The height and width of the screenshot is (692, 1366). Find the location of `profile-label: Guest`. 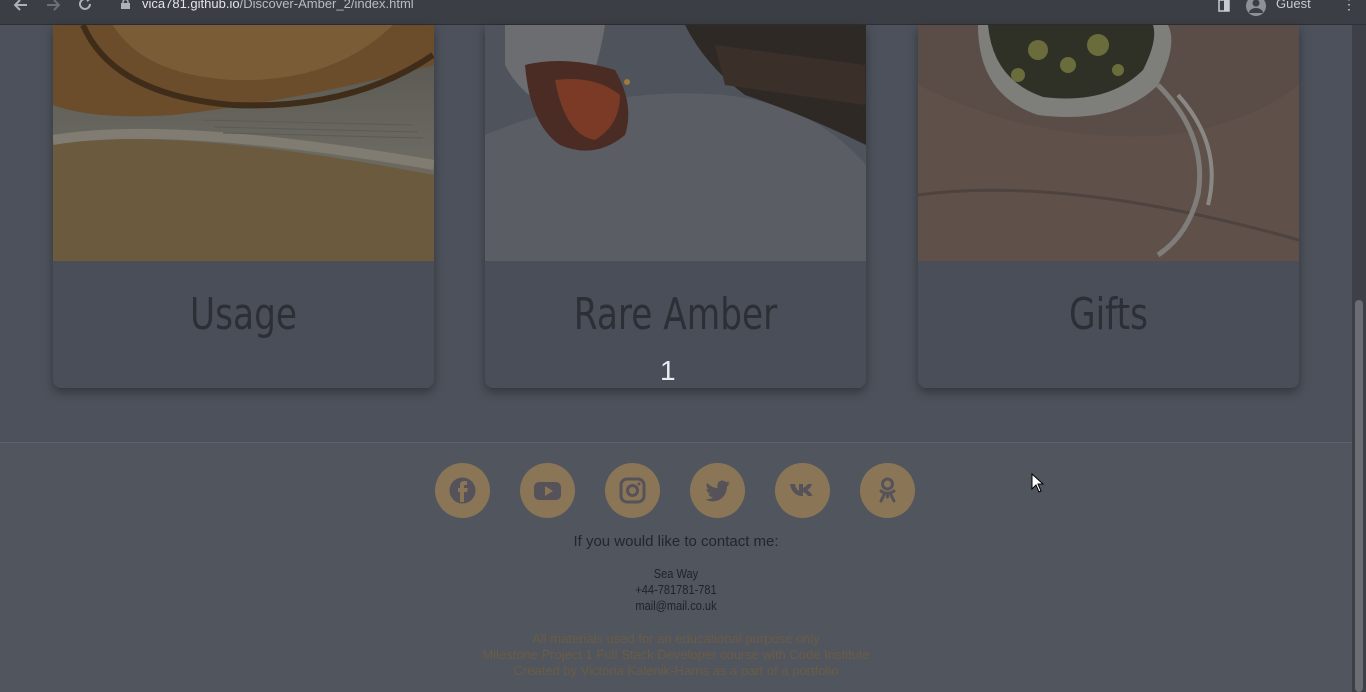

profile-label: Guest is located at coordinates (1293, 5).